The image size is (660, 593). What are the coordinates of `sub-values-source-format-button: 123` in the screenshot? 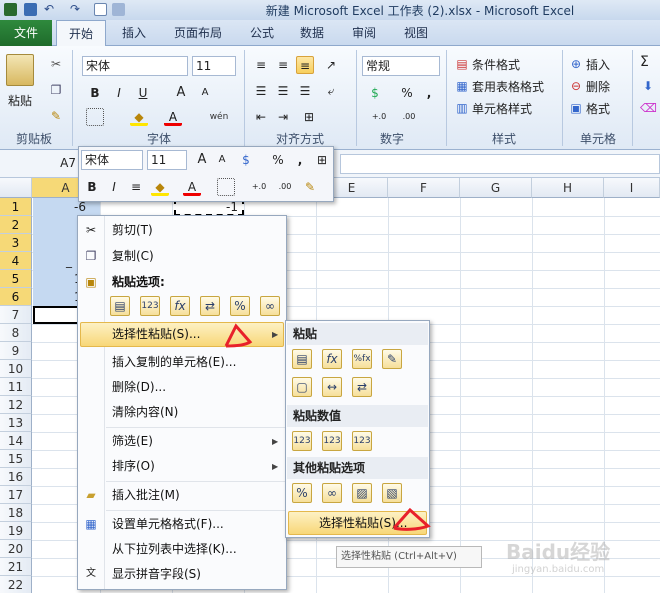 It's located at (362, 441).